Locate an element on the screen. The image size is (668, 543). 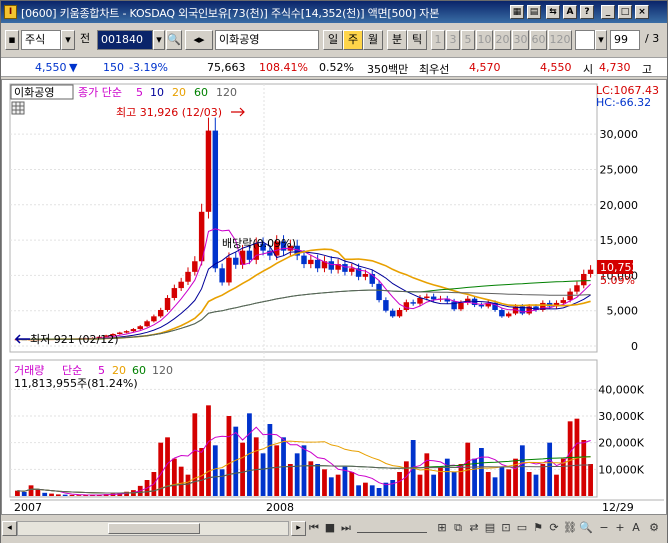
window-list-icon: ▤ is located at coordinates (534, 12).